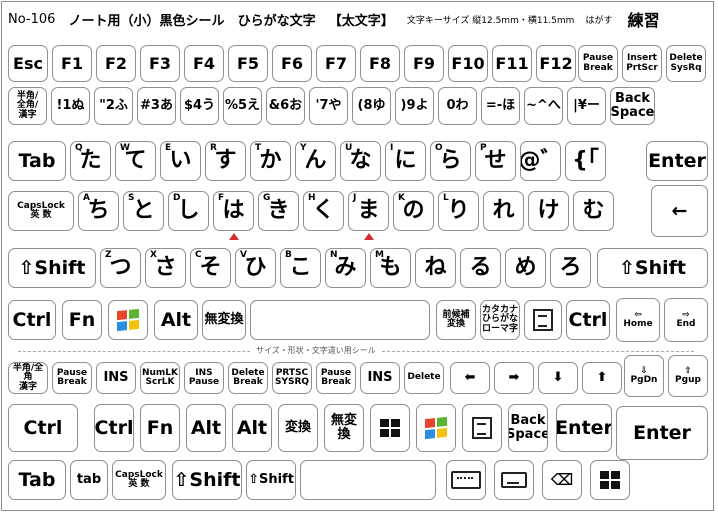 This screenshot has width=717, height=514. What do you see at coordinates (336, 63) in the screenshot?
I see `key-row1-7: F7` at bounding box center [336, 63].